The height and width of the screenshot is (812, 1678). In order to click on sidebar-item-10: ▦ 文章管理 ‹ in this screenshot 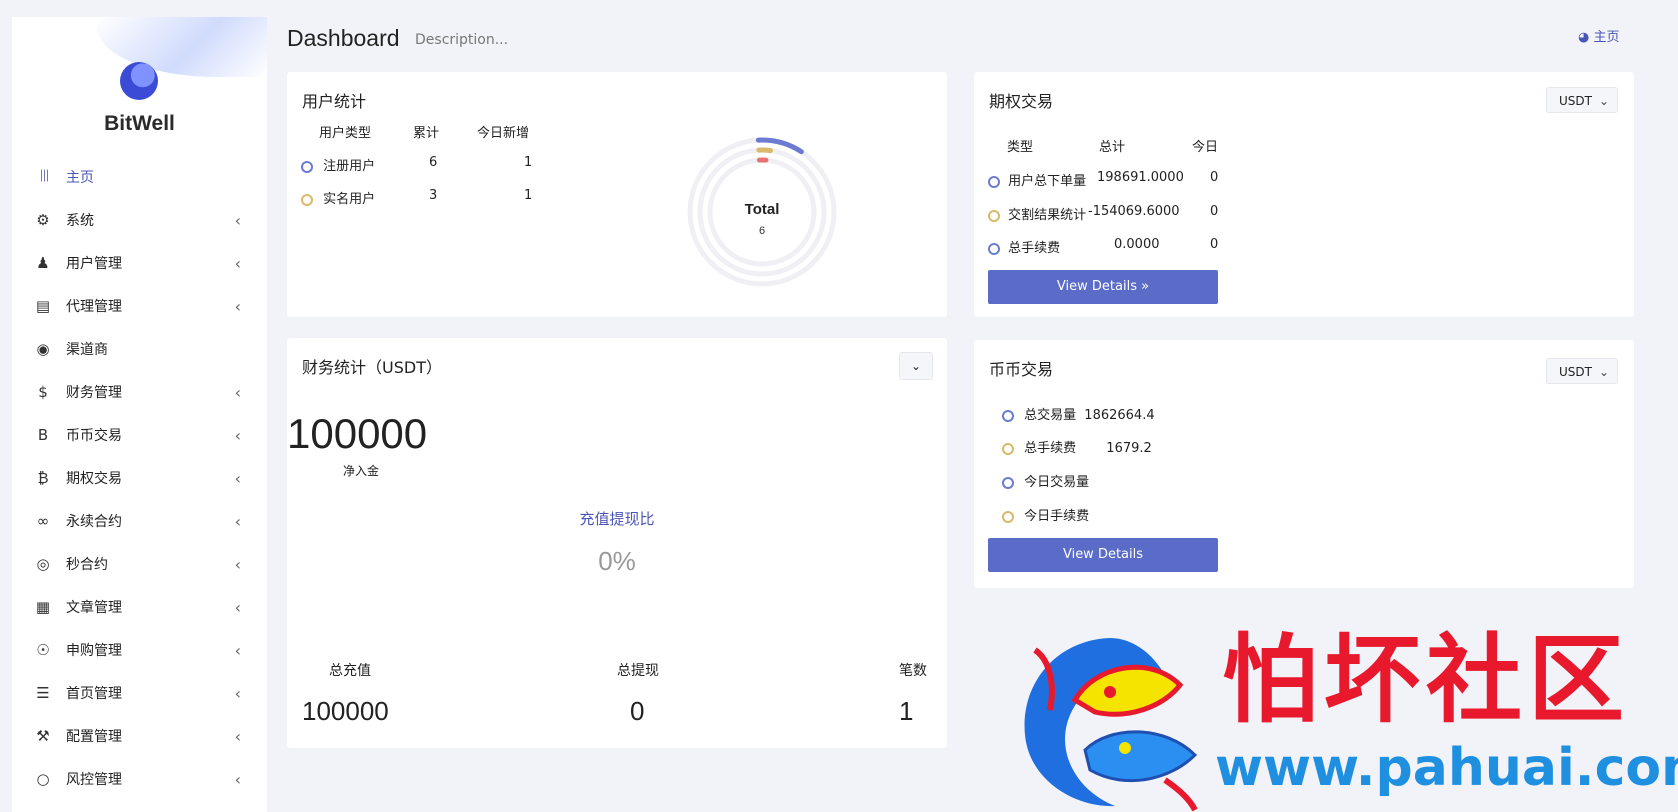, I will do `click(139, 606)`.